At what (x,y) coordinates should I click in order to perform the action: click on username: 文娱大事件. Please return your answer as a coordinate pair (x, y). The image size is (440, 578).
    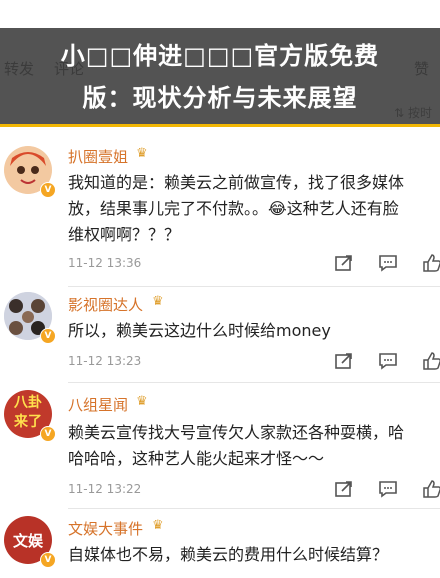
    Looking at the image, I should click on (105, 528).